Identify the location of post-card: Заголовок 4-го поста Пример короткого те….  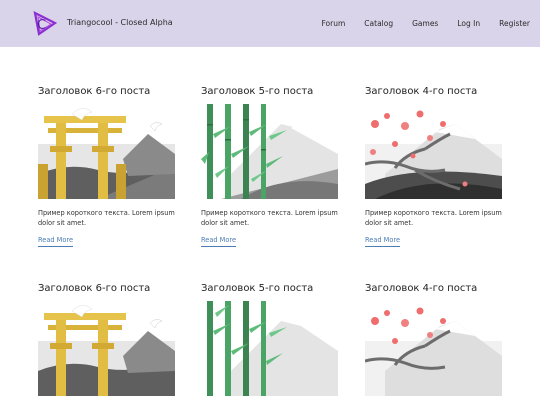
(434, 166).